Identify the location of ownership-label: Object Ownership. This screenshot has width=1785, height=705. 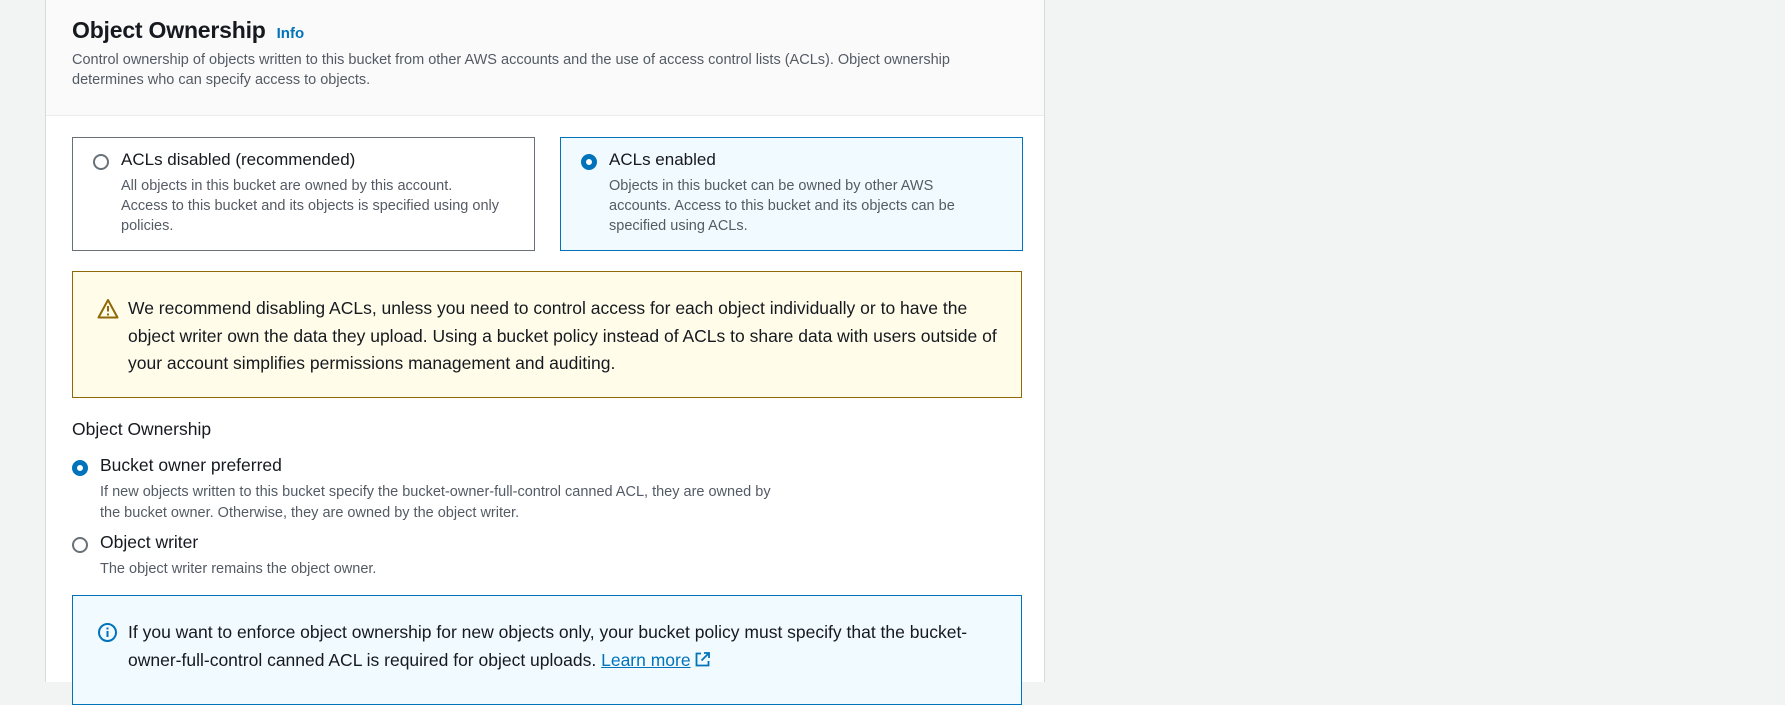
(142, 429).